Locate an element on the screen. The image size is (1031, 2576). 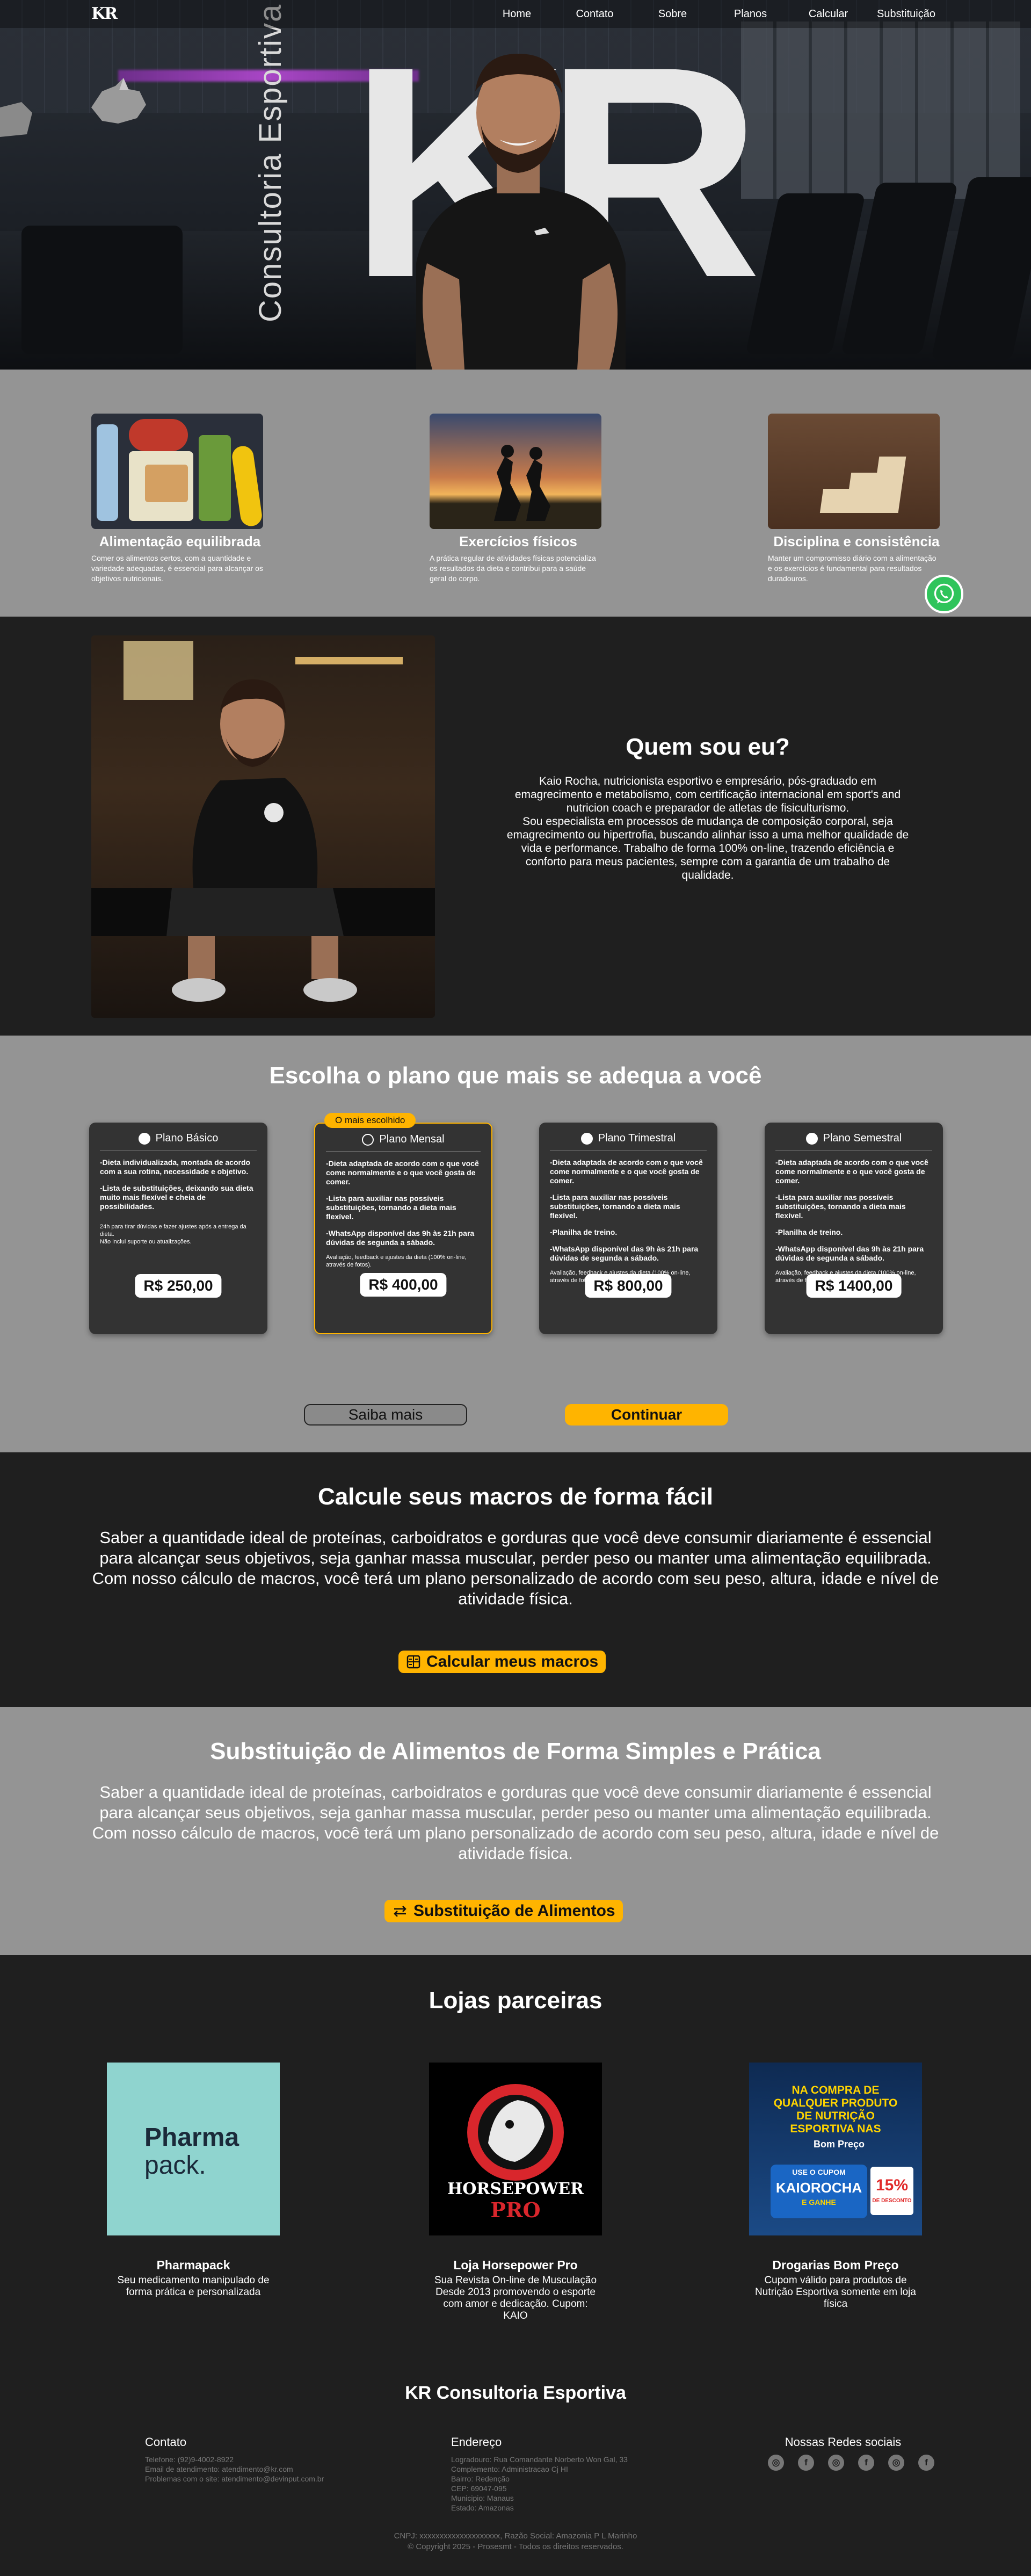
plan-feature: -Planilha de treino. is located at coordinates (809, 1232).